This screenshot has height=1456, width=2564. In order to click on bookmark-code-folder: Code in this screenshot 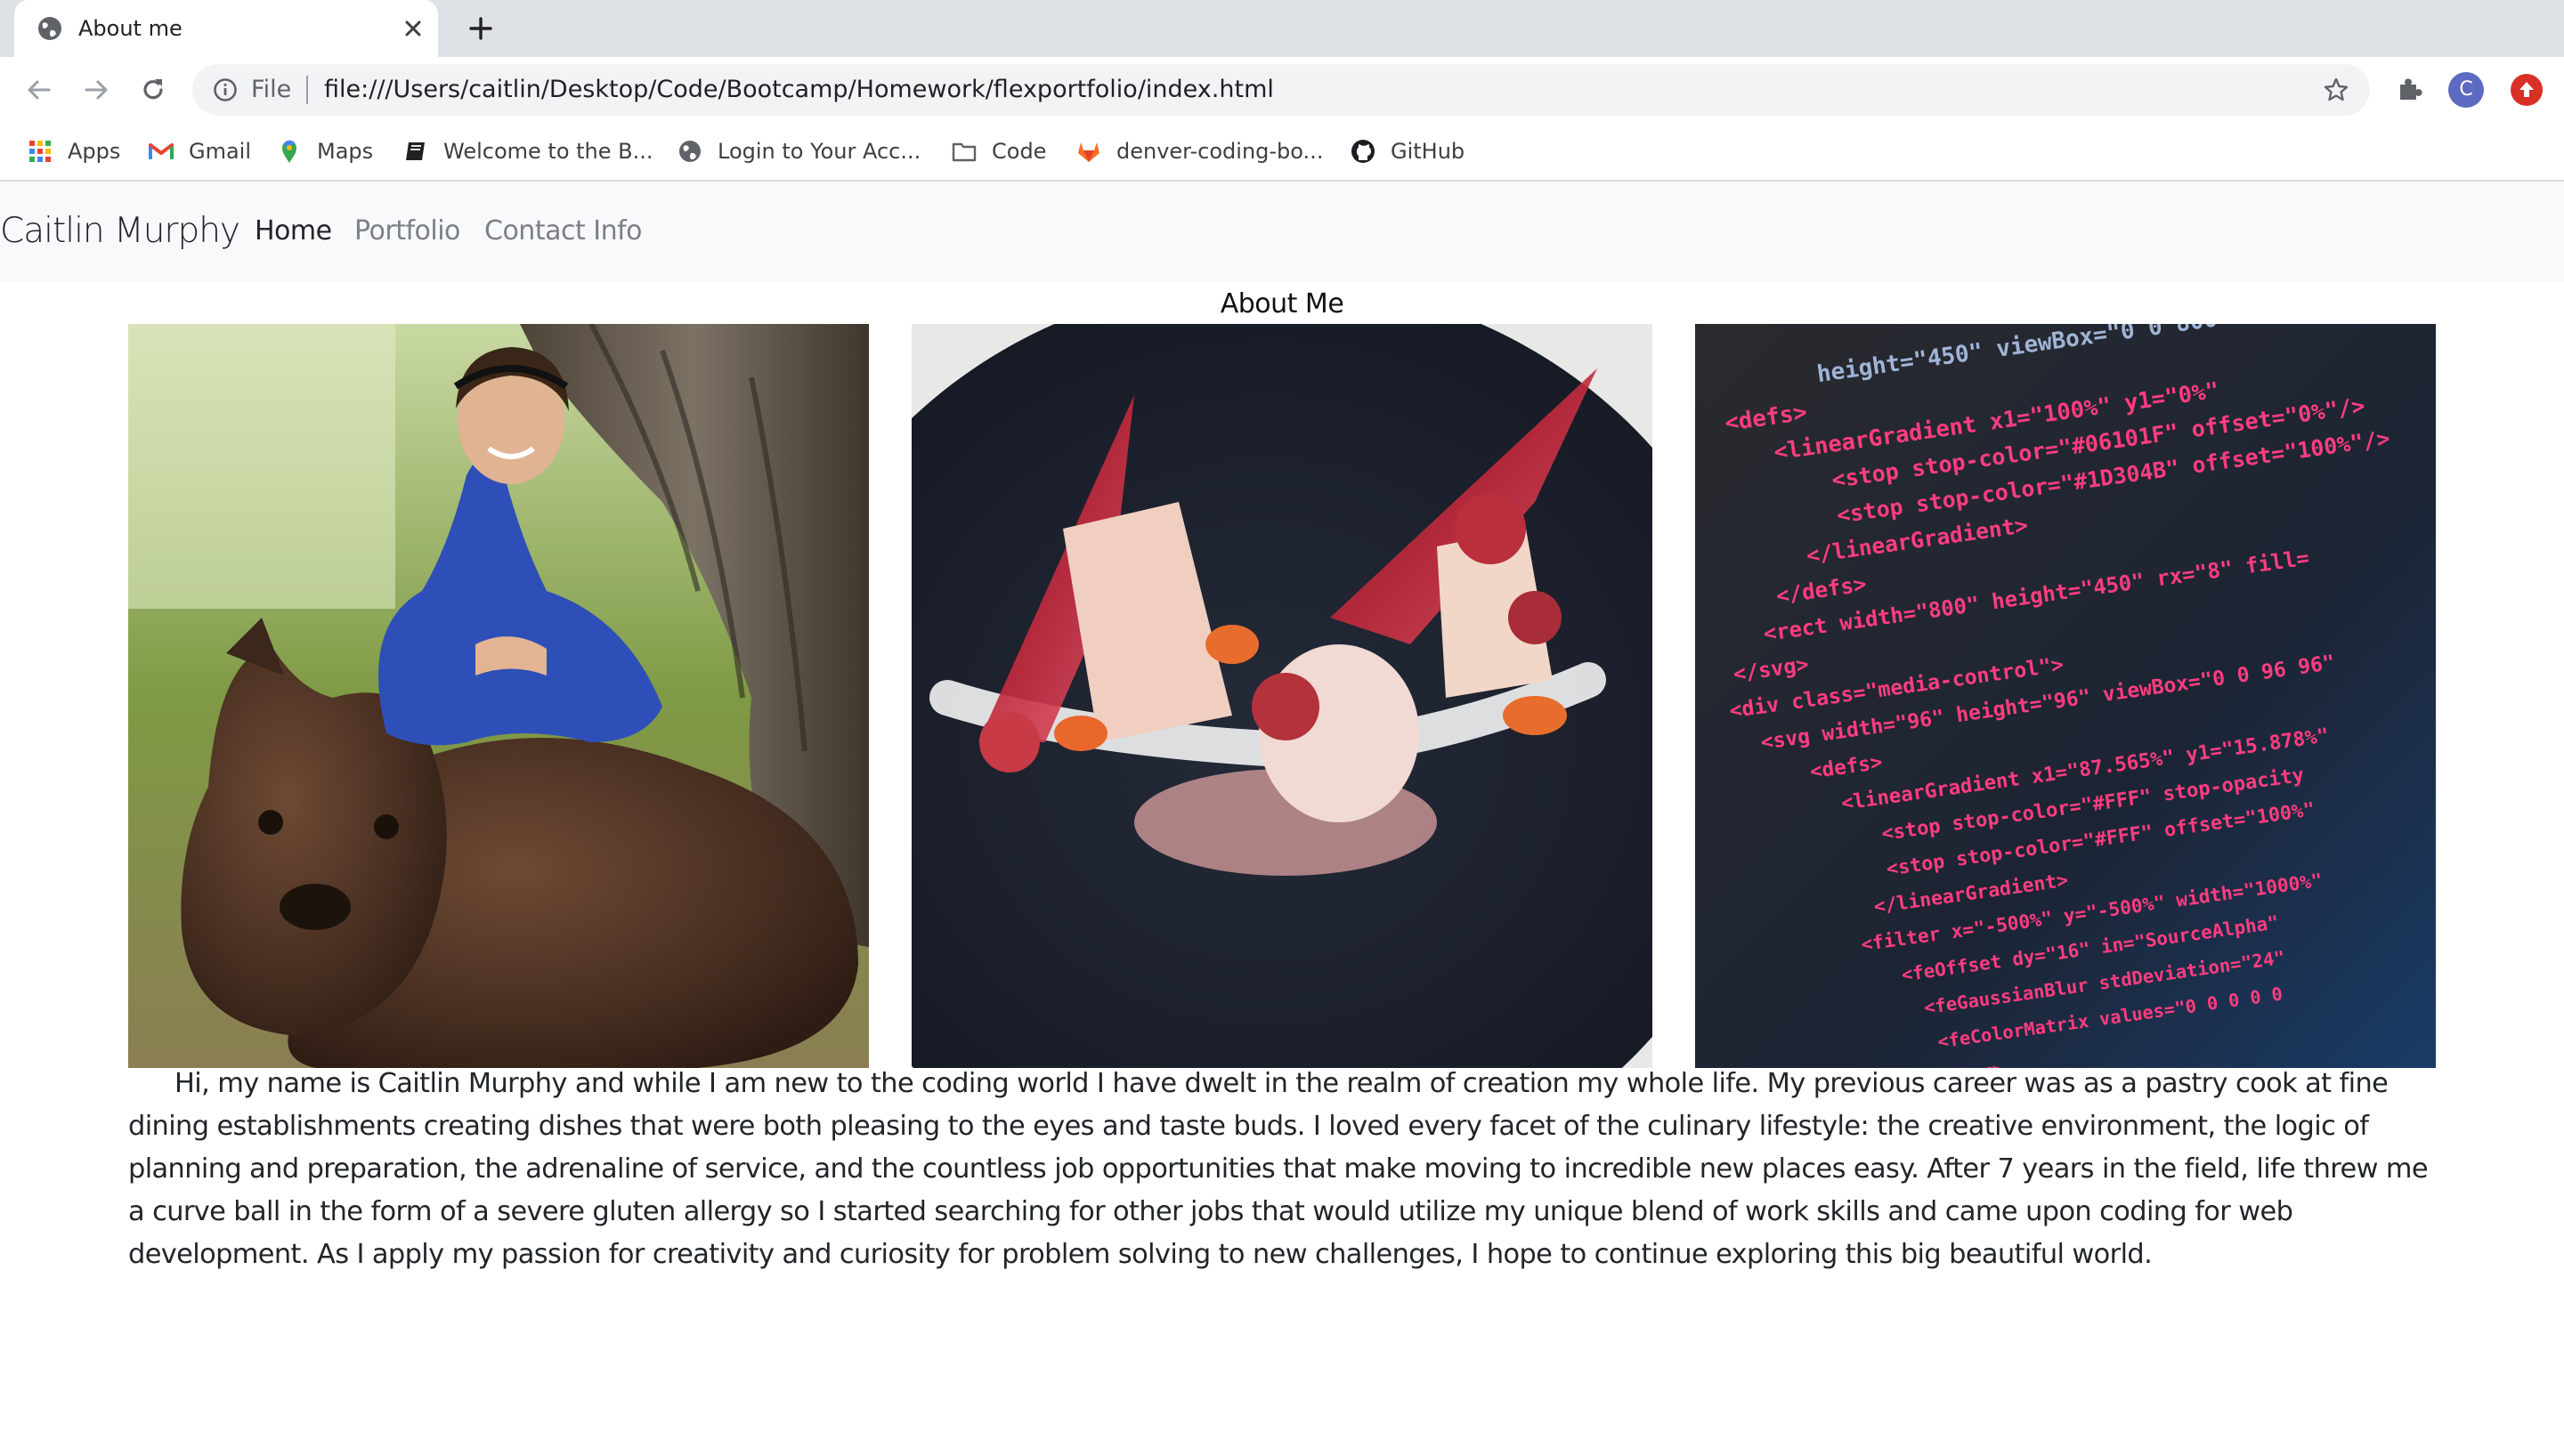, I will do `click(998, 151)`.